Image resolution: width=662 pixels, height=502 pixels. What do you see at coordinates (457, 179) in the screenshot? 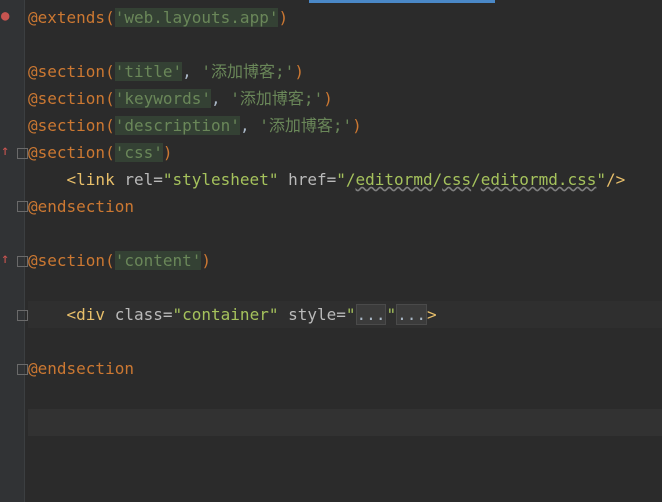
I see `code-token: css` at bounding box center [457, 179].